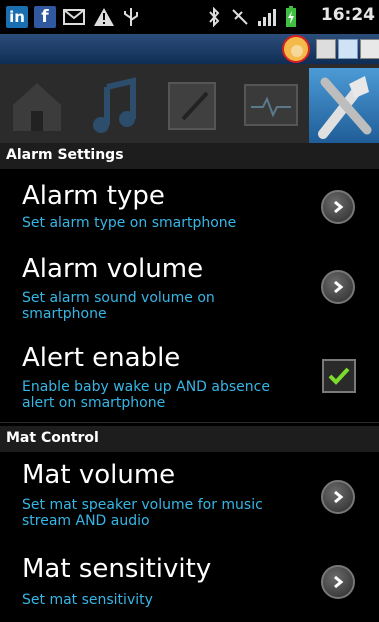  Describe the element at coordinates (339, 376) in the screenshot. I see `alert-enable-checkbox` at that location.